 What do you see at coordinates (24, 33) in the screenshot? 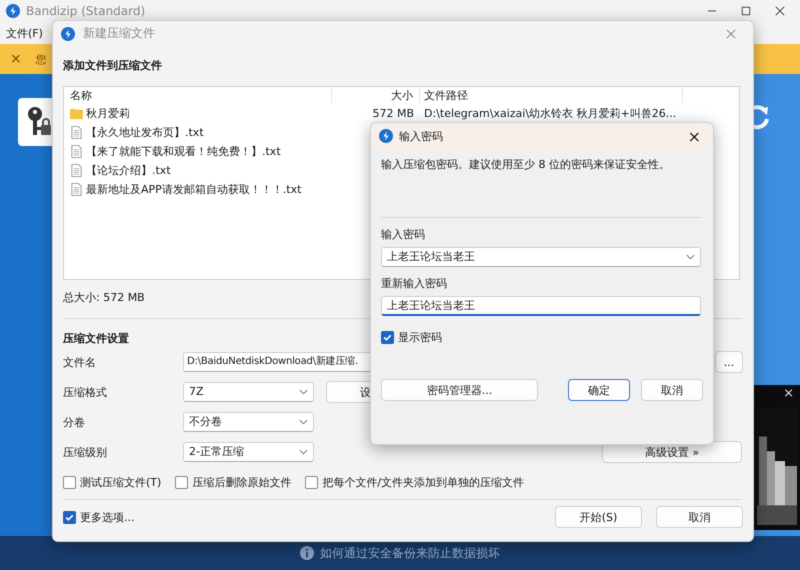
I see `menu-item: 文件(F)` at bounding box center [24, 33].